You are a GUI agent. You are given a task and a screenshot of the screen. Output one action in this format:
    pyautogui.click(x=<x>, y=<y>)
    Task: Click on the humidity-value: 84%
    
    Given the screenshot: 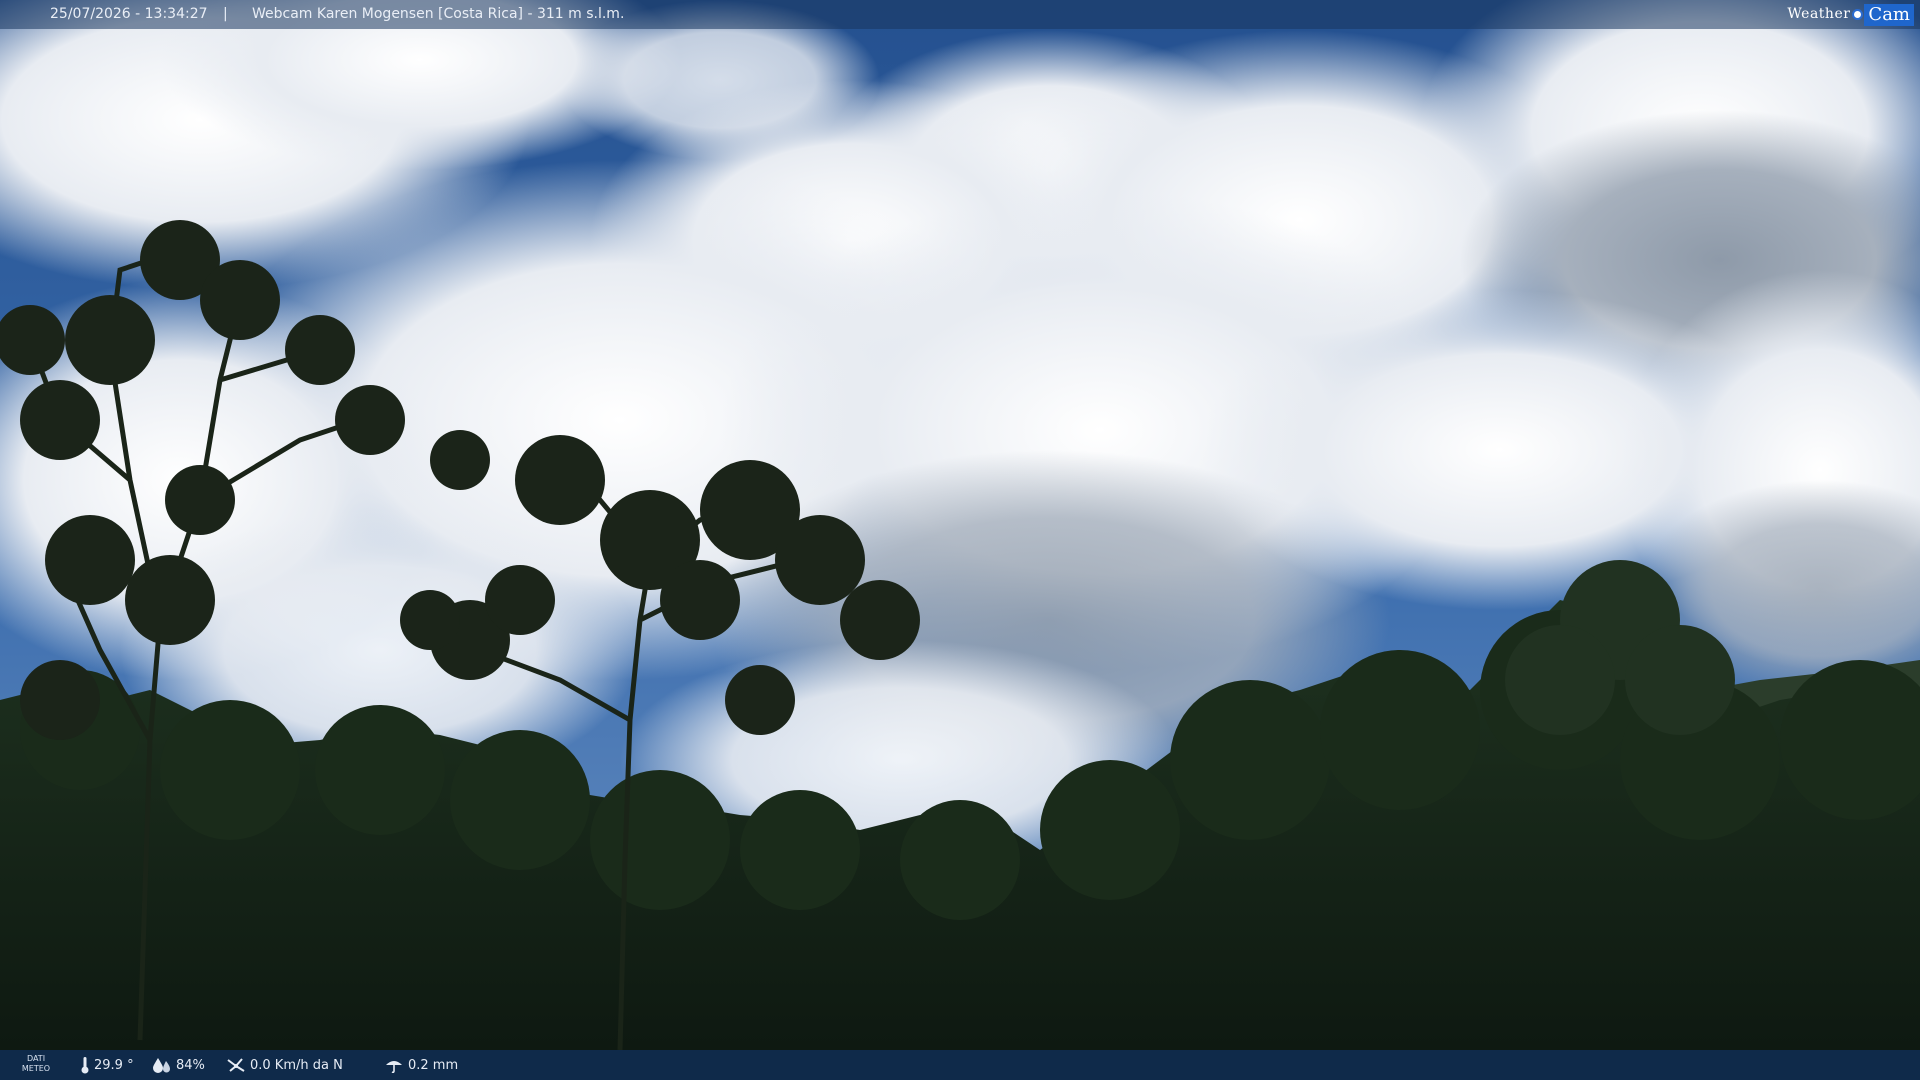 What is the action you would take?
    pyautogui.click(x=190, y=1065)
    